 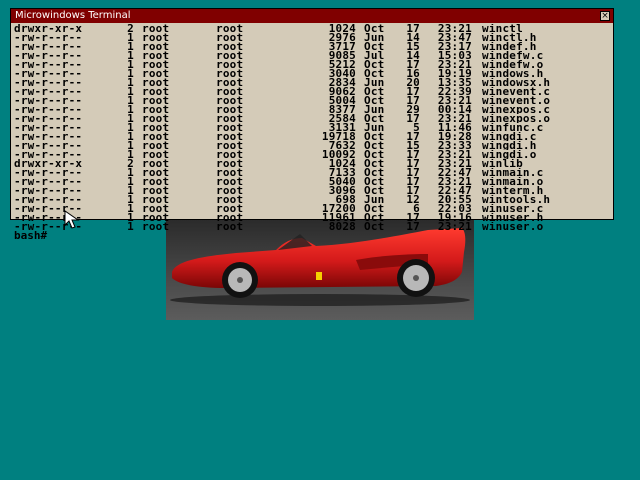 What do you see at coordinates (342, 46) in the screenshot?
I see `file-size: 3717` at bounding box center [342, 46].